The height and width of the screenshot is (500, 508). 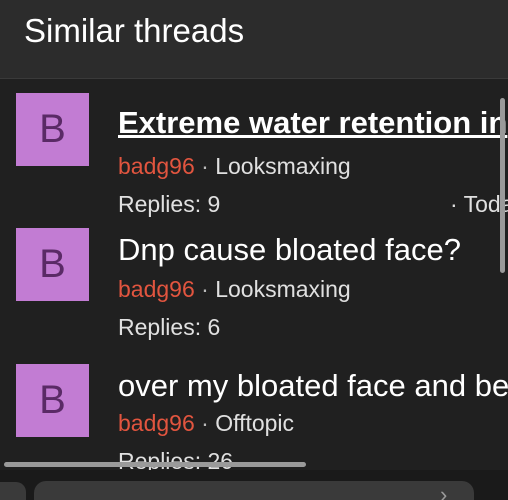 I want to click on thread-title-link: over my bloated face and be, so click(x=313, y=386).